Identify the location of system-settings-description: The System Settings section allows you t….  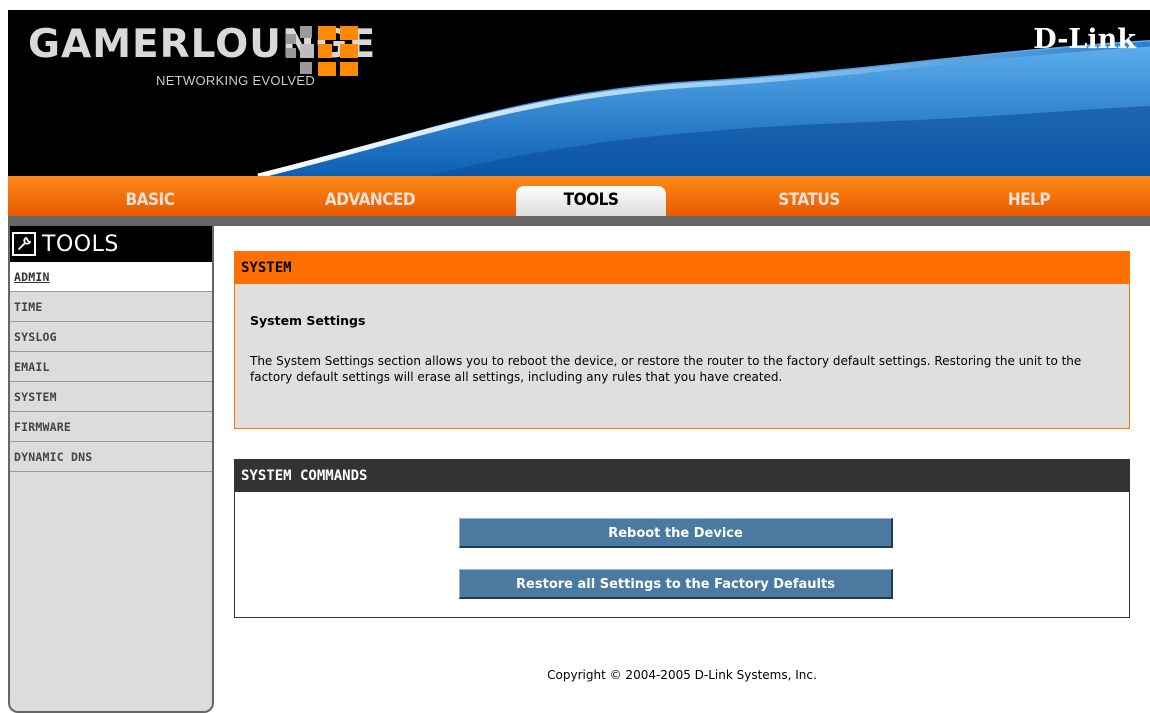
(666, 369).